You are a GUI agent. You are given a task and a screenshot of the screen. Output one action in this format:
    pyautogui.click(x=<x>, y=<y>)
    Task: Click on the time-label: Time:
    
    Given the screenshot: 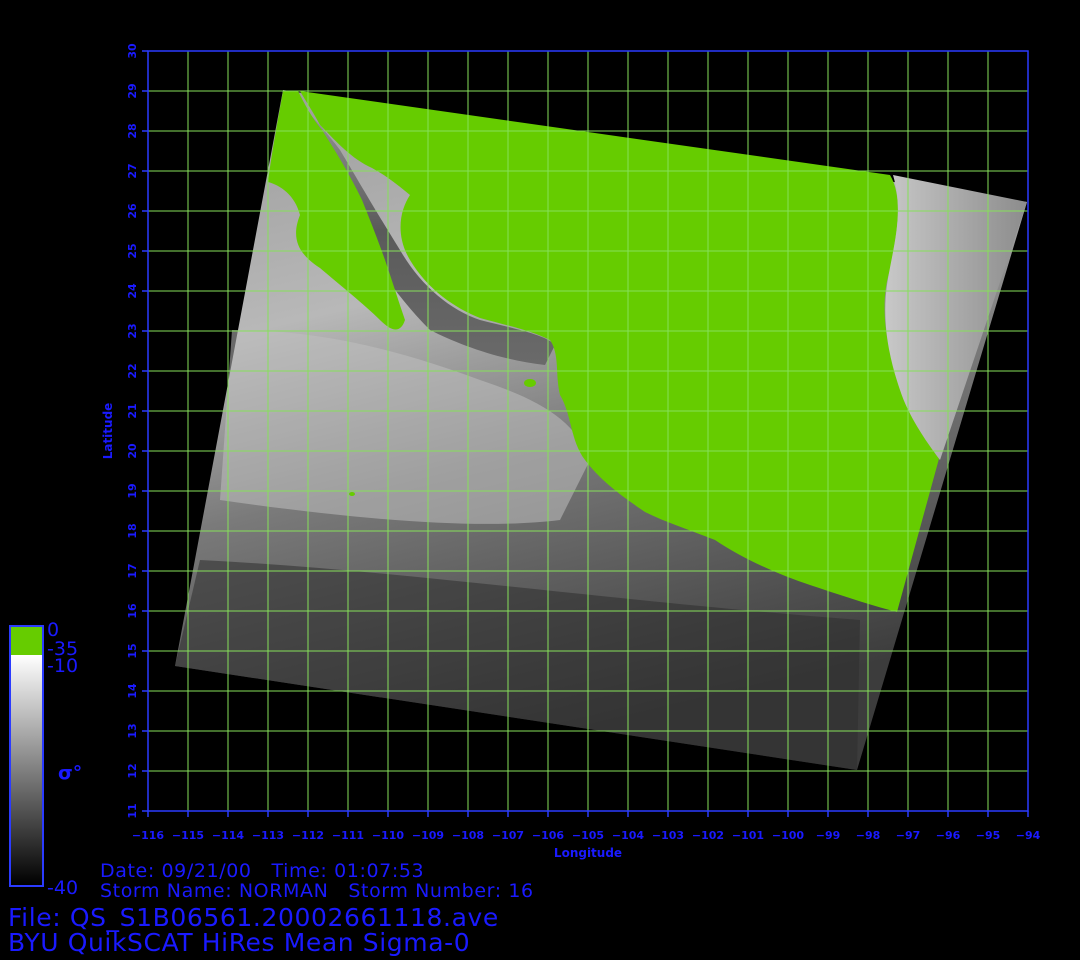 What is the action you would take?
    pyautogui.click(x=299, y=871)
    